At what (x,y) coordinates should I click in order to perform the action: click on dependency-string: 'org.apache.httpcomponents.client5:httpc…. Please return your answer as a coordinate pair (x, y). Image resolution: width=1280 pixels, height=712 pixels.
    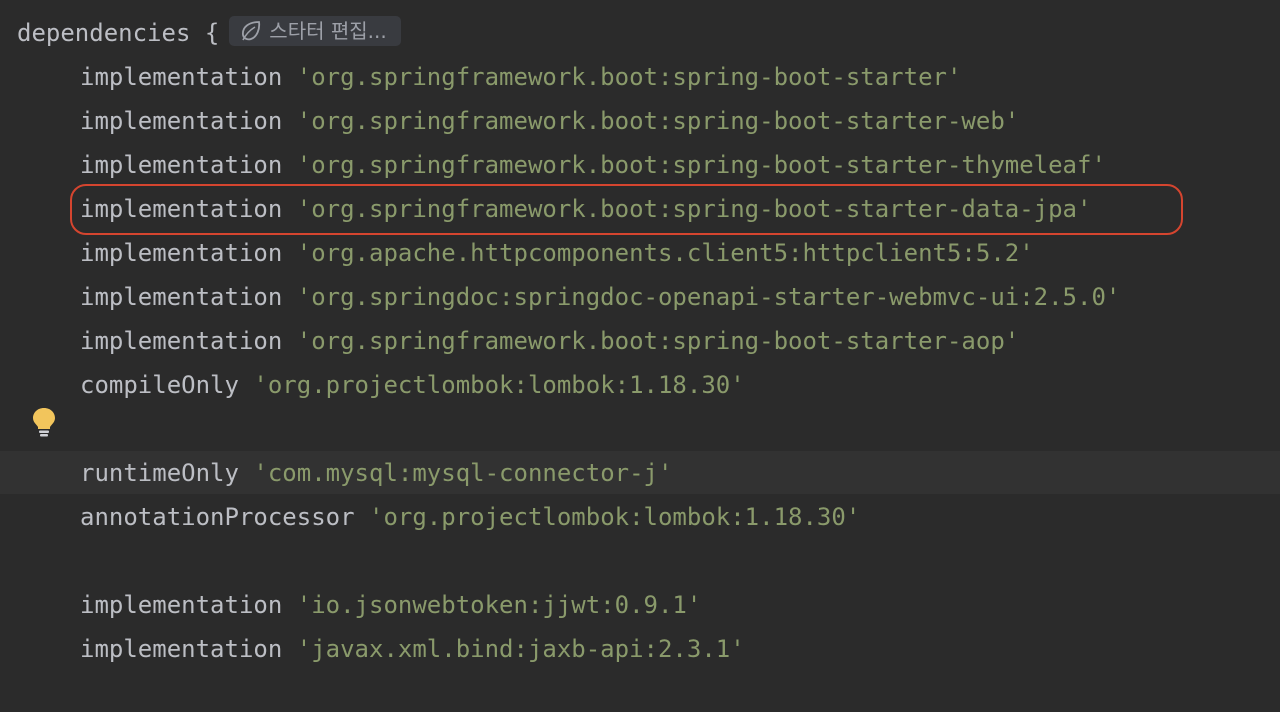
    Looking at the image, I should click on (665, 253).